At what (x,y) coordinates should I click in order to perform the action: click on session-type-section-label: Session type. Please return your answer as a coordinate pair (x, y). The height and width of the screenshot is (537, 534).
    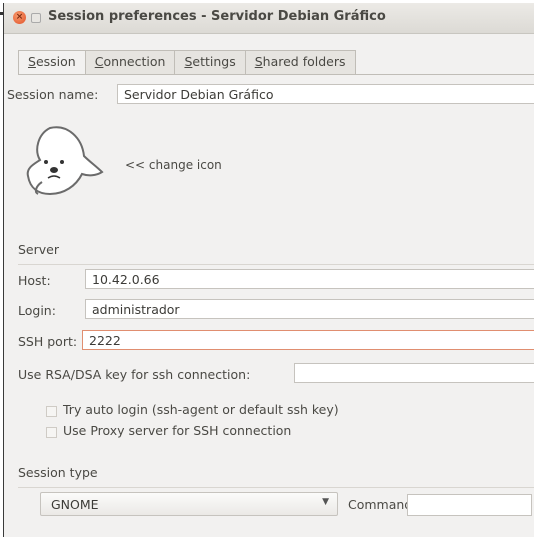
    Looking at the image, I should click on (58, 472).